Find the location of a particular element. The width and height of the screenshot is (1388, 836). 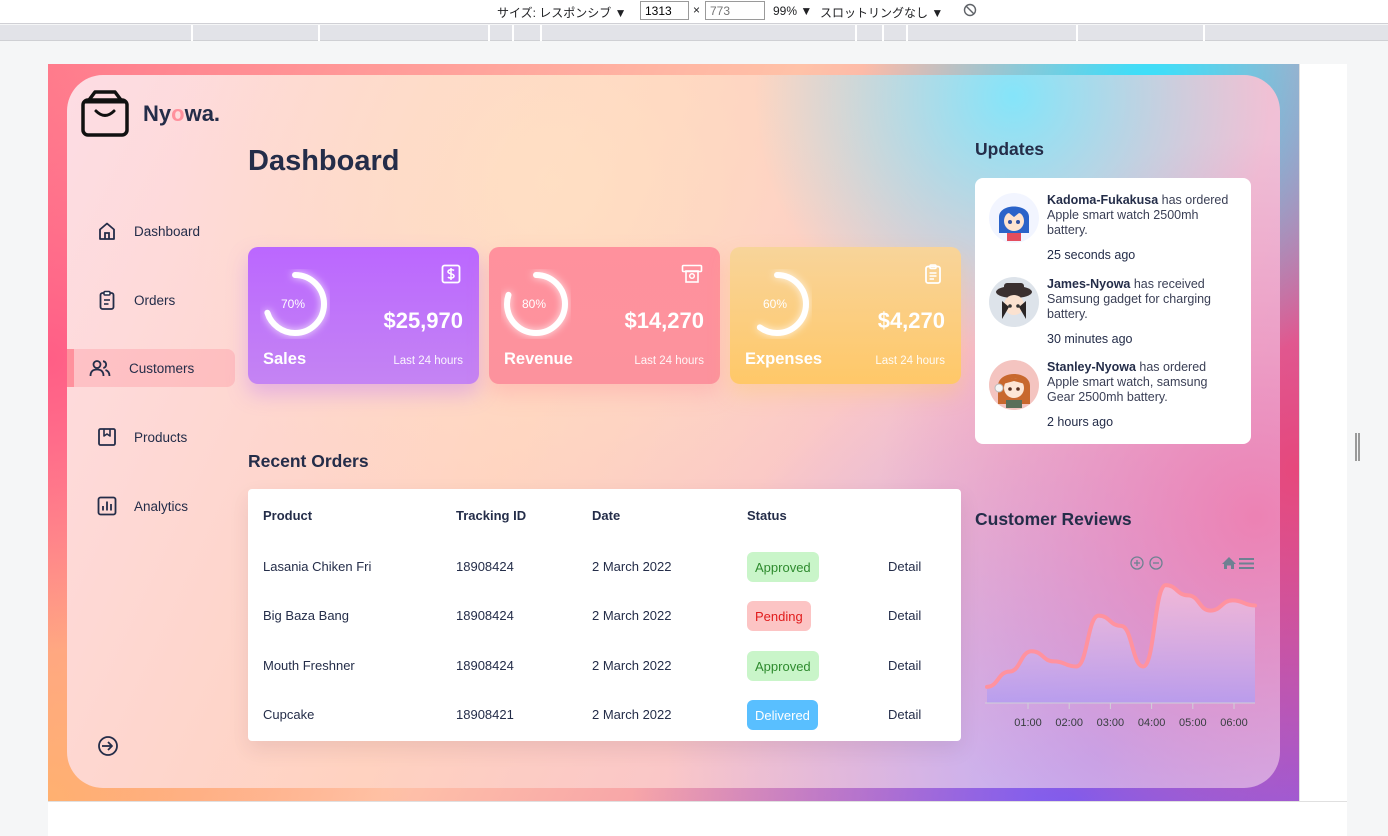

percent-label: 60% is located at coordinates (775, 304).